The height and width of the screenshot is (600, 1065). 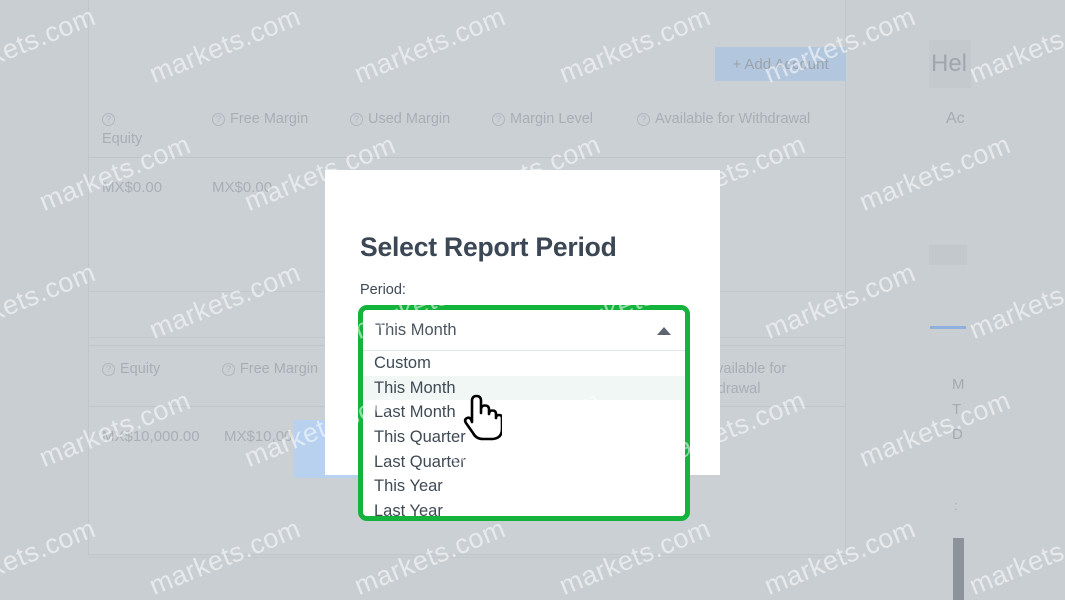 What do you see at coordinates (664, 331) in the screenshot?
I see `chevron-up-icon` at bounding box center [664, 331].